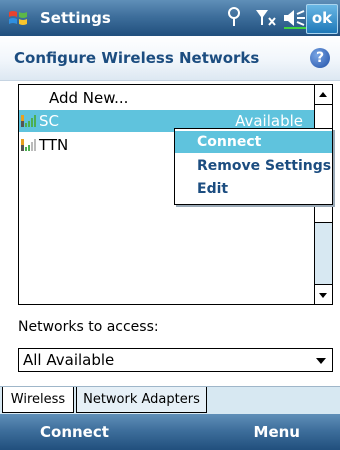  Describe the element at coordinates (88, 327) in the screenshot. I see `networks-to-access-label: Networks to access:` at that location.